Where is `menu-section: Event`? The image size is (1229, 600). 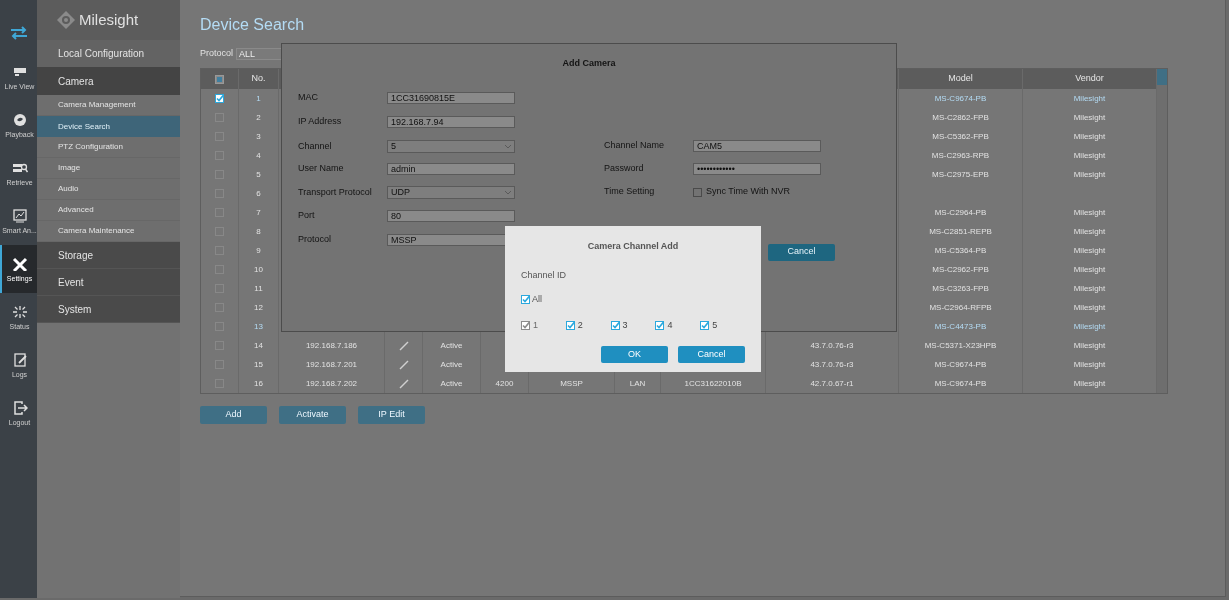 menu-section: Event is located at coordinates (108, 282).